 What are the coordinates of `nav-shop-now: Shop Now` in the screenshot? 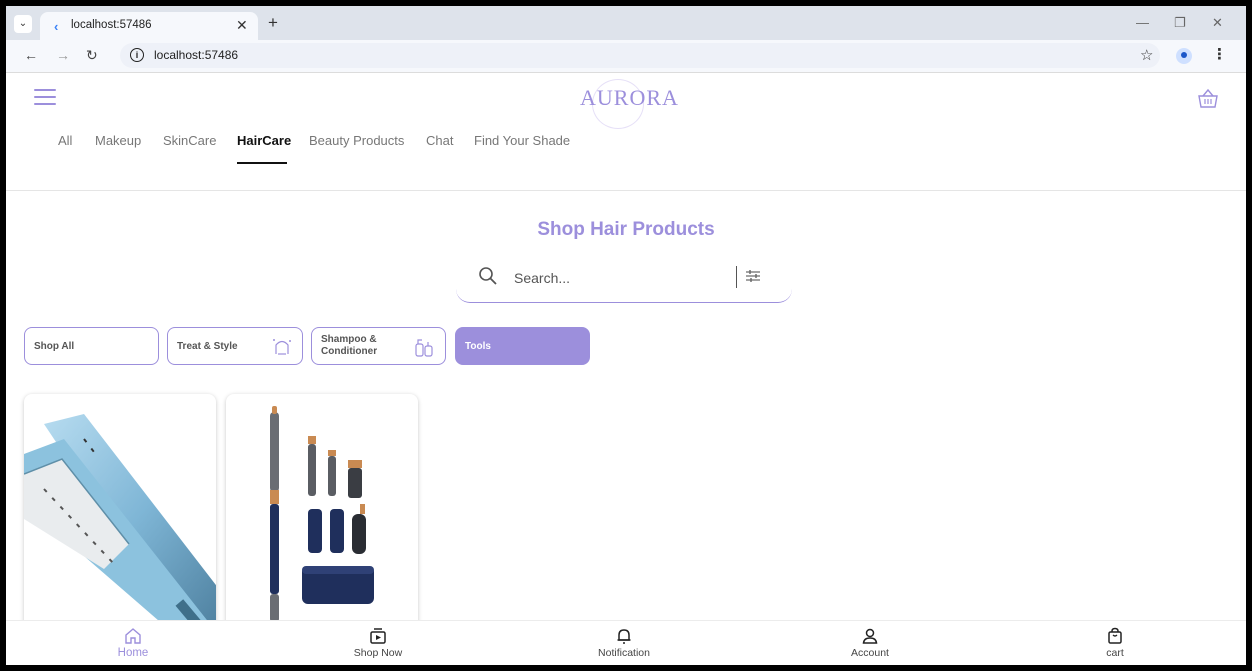 It's located at (378, 640).